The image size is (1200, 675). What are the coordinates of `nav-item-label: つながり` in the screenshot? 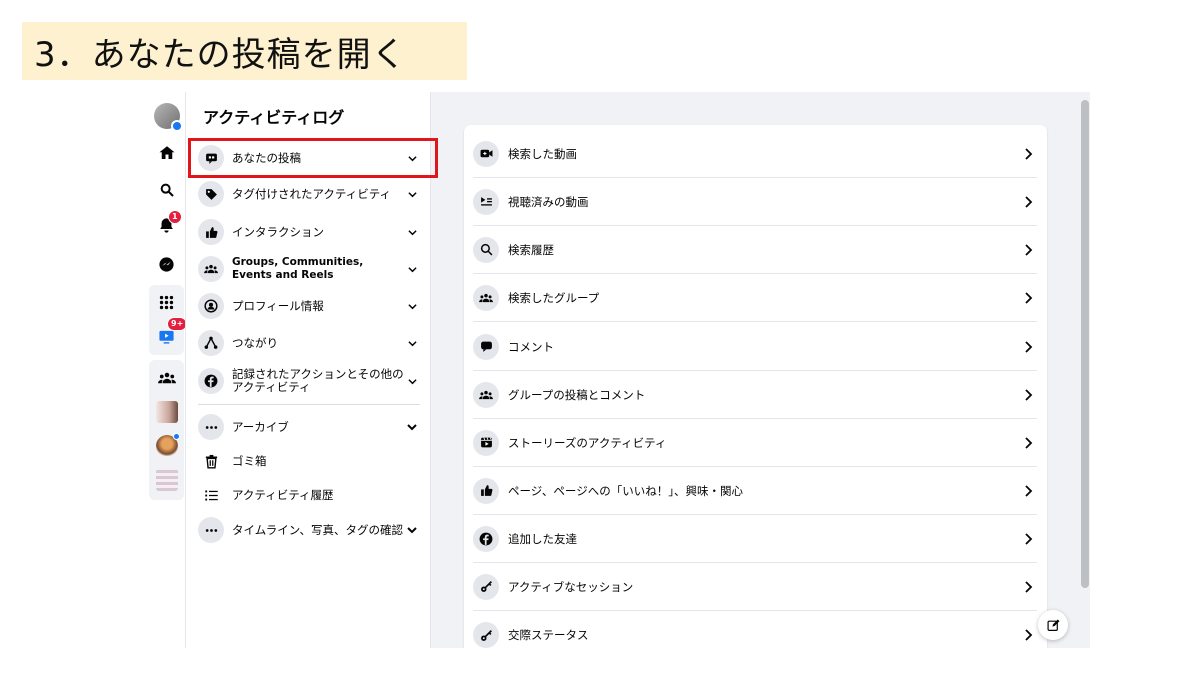 It's located at (255, 342).